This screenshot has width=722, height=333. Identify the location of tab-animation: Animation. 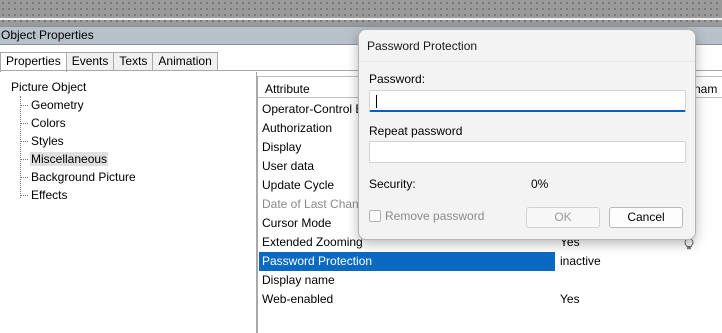
(185, 61).